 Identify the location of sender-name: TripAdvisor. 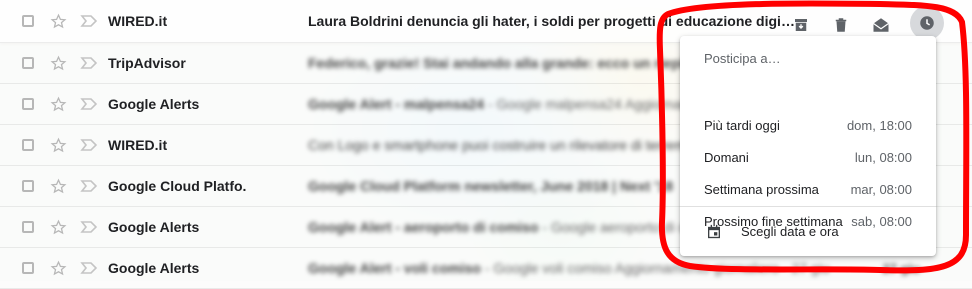
(147, 63).